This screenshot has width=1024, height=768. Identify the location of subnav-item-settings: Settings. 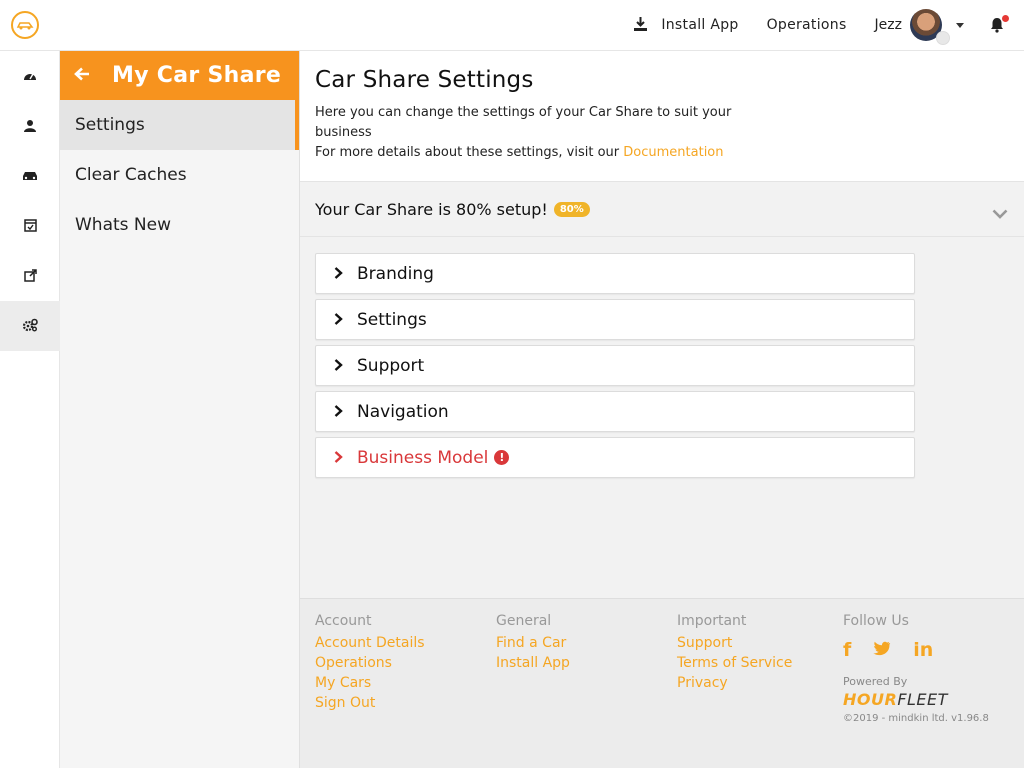
(179, 125).